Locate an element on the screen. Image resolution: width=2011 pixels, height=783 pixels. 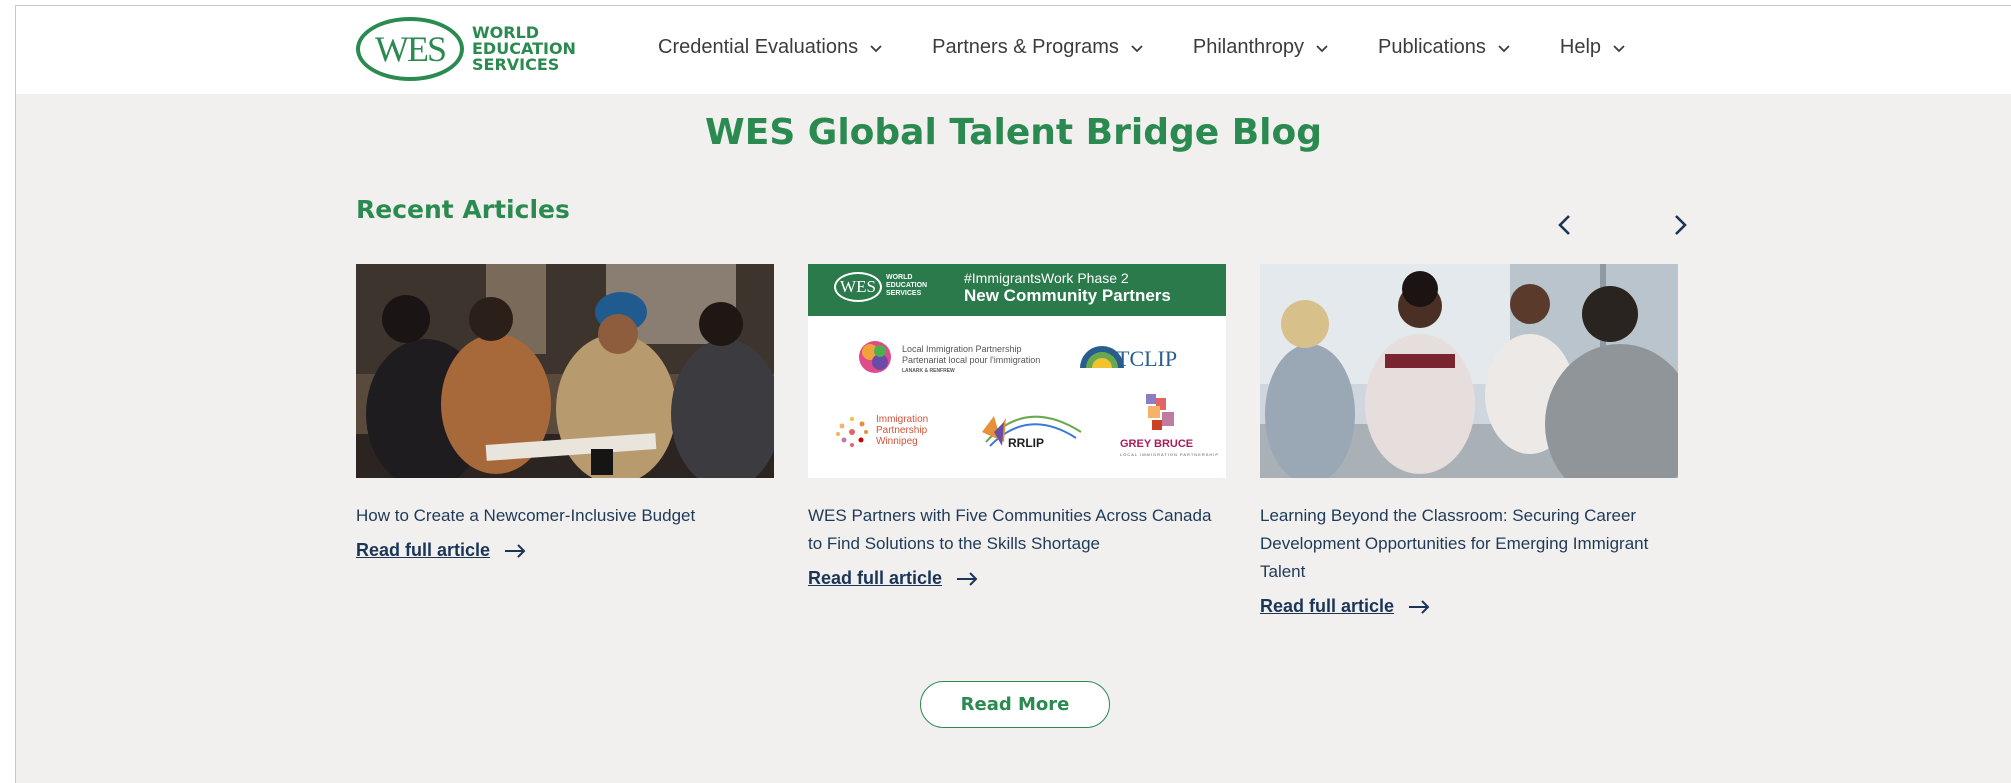
banner-logo: WES is located at coordinates (858, 287).